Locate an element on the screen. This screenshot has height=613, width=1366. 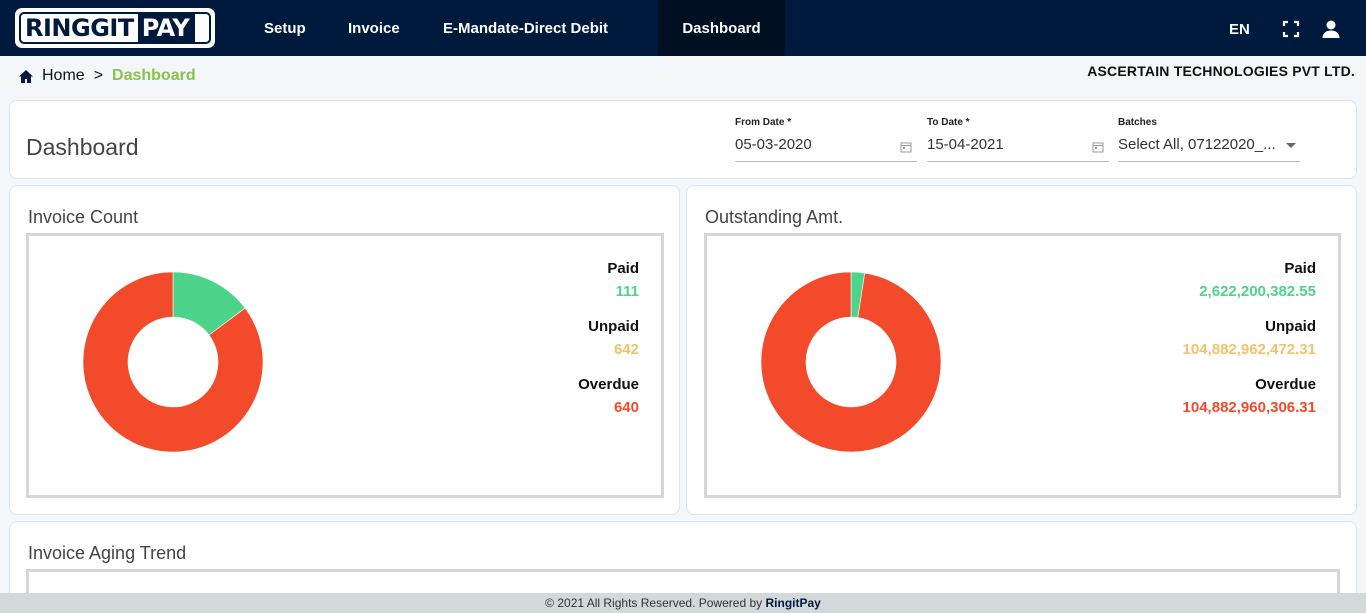
nav-invoice: Invoice is located at coordinates (374, 28).